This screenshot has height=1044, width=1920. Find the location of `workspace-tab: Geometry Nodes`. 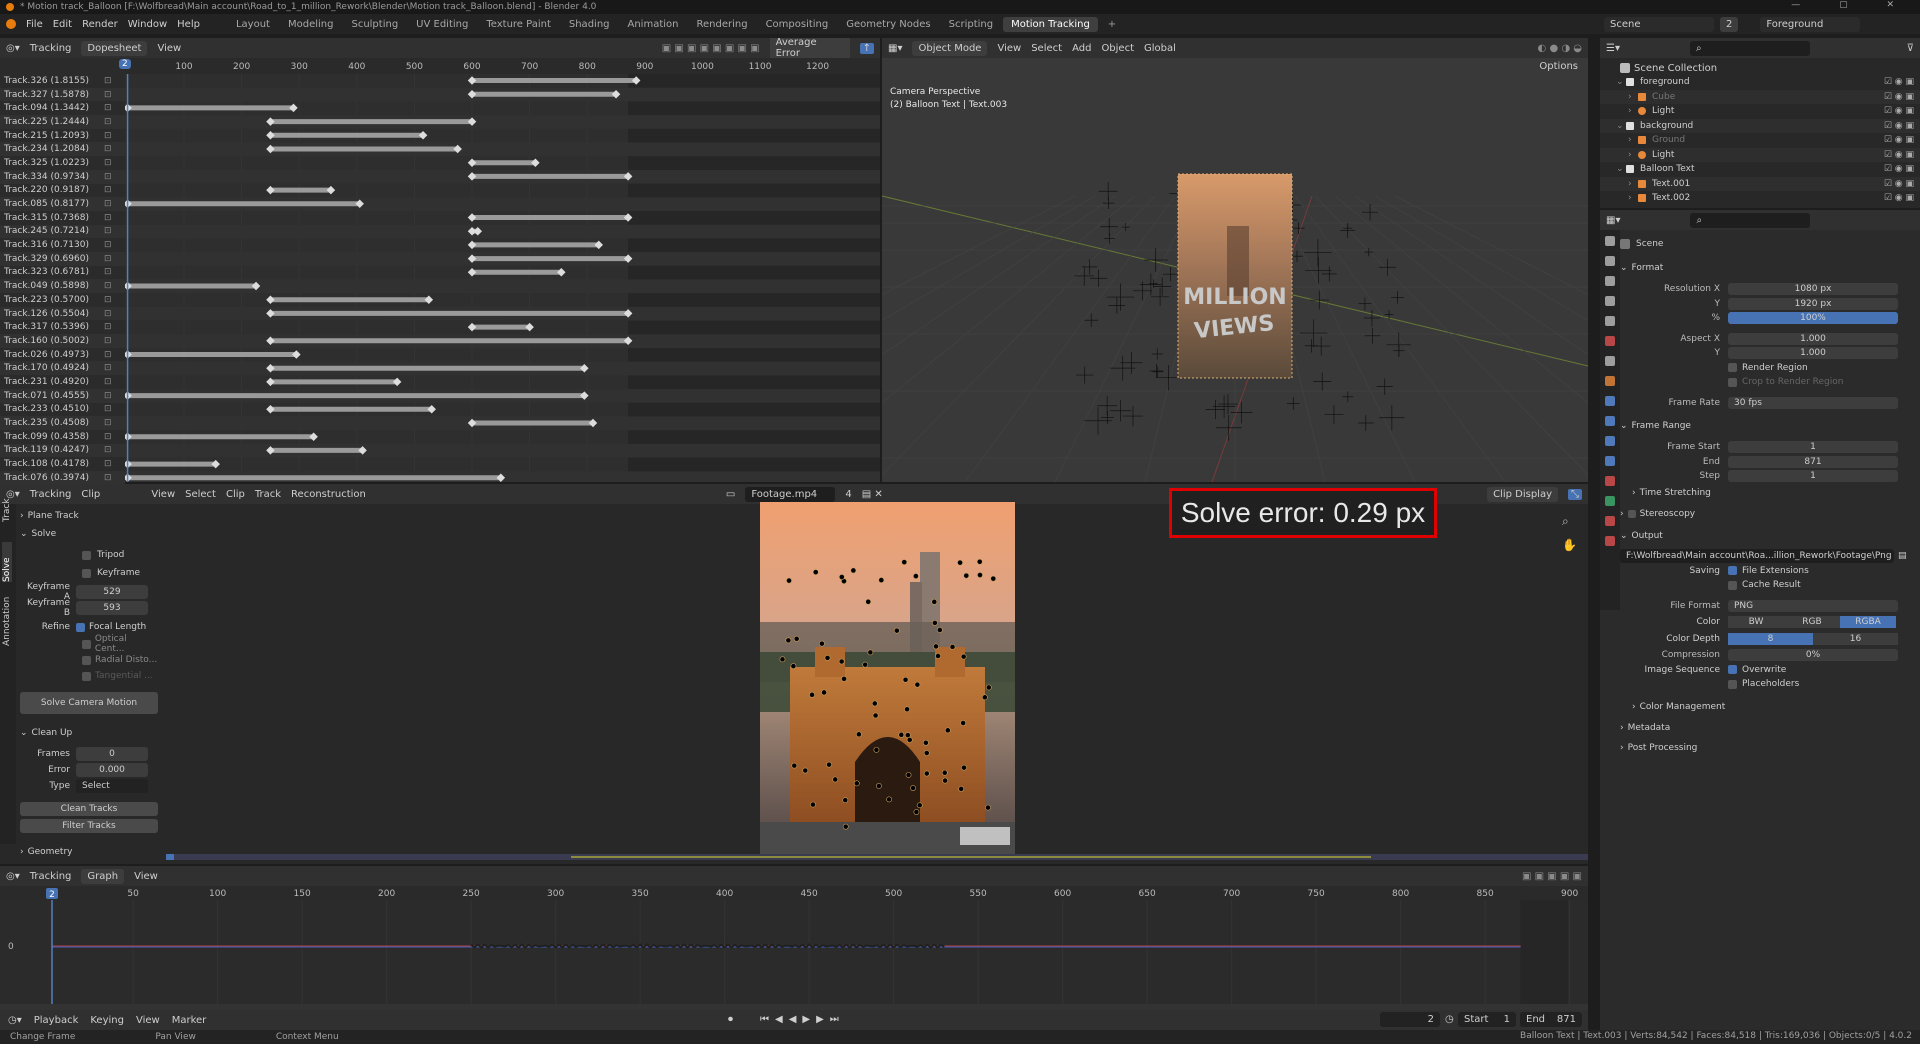

workspace-tab: Geometry Nodes is located at coordinates (888, 24).